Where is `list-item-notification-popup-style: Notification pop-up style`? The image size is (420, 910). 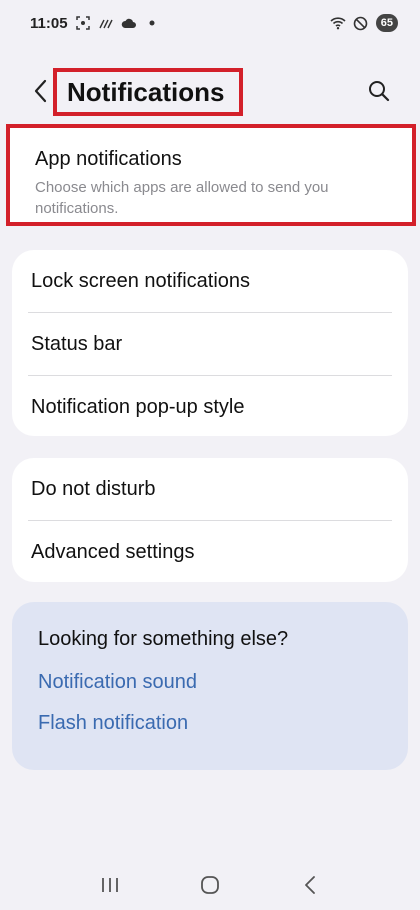 list-item-notification-popup-style: Notification pop-up style is located at coordinates (210, 407).